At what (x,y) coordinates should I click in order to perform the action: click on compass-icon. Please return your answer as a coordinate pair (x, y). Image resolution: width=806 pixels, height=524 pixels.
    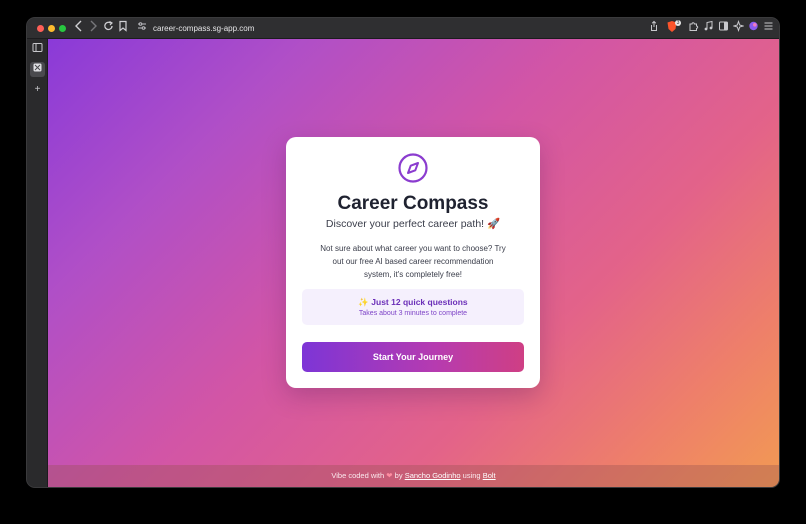
    Looking at the image, I should click on (413, 168).